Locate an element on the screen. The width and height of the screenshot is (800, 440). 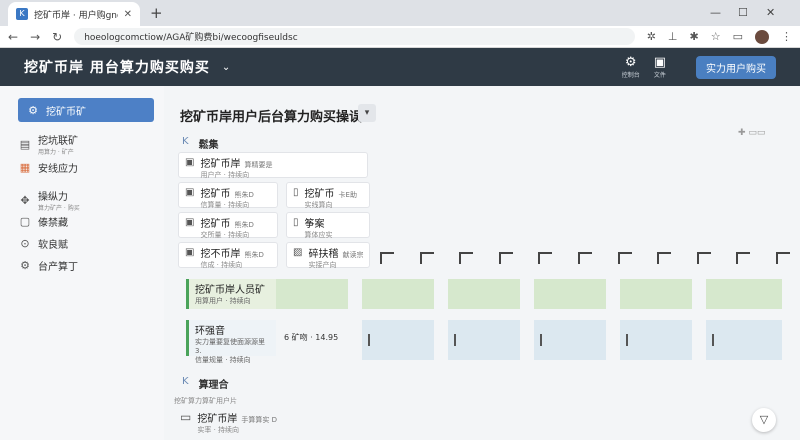
list-item: ▣ 挖不币岸 熊朱D 信成 · 持续向 is located at coordinates (228, 255).